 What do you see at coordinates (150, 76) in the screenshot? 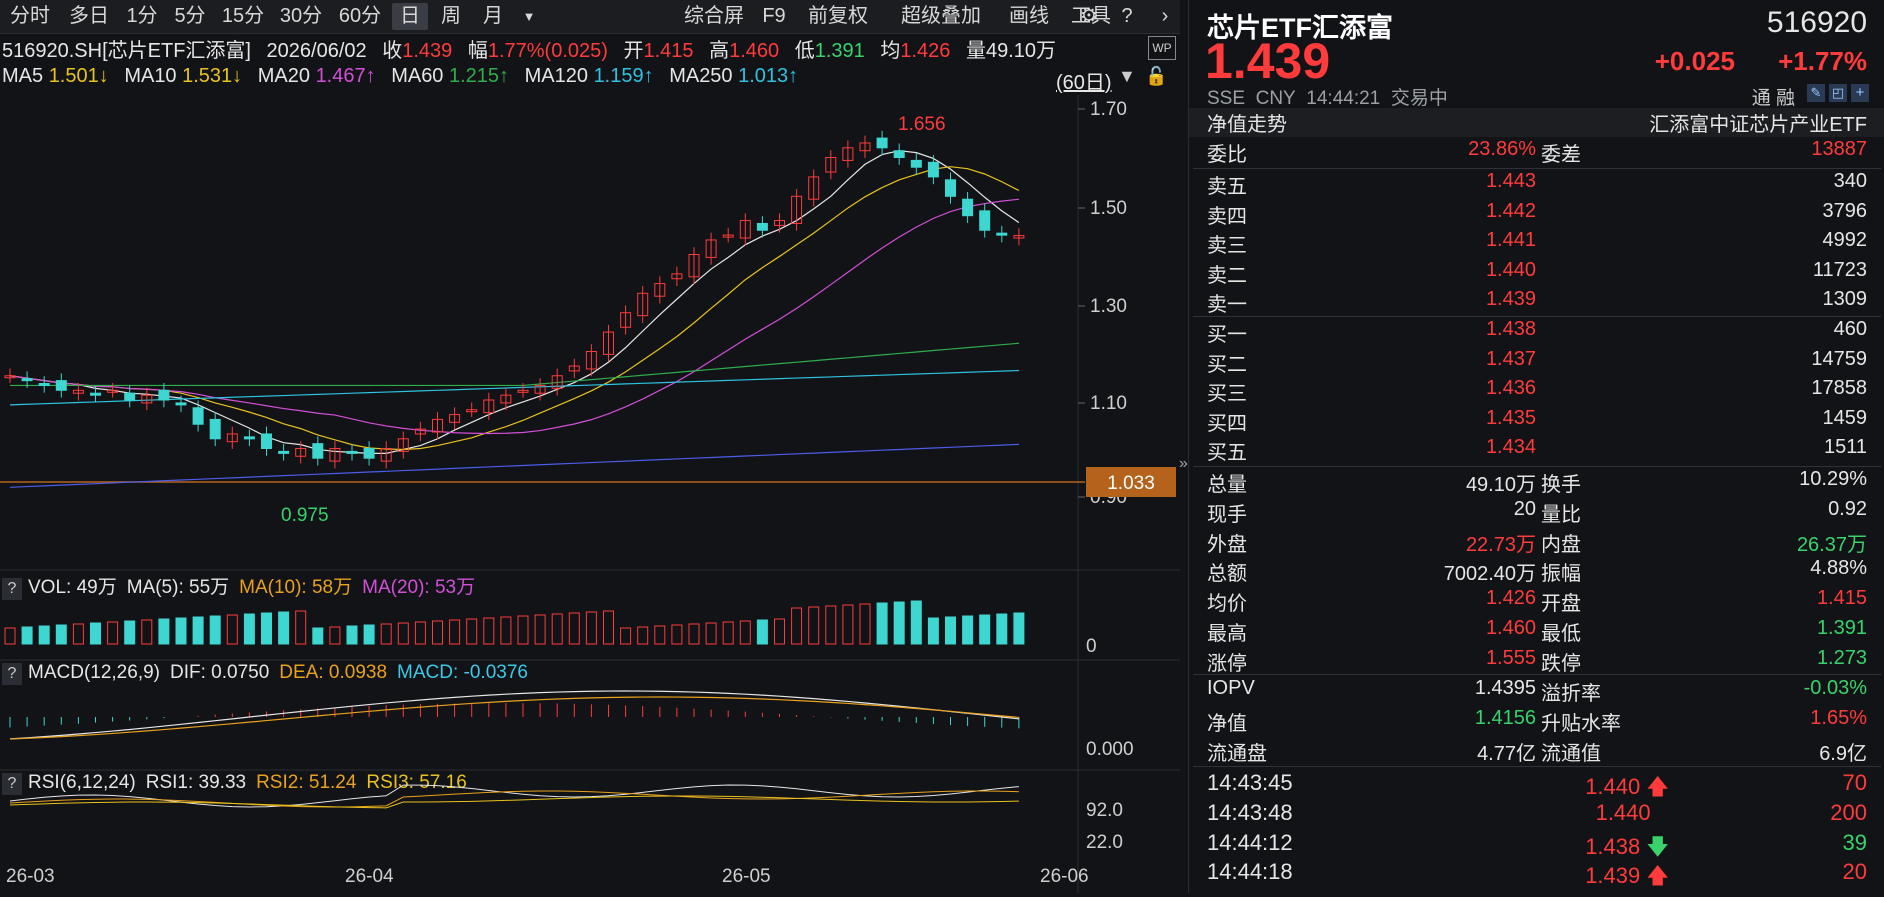
I see `ma10-label: MA10` at bounding box center [150, 76].